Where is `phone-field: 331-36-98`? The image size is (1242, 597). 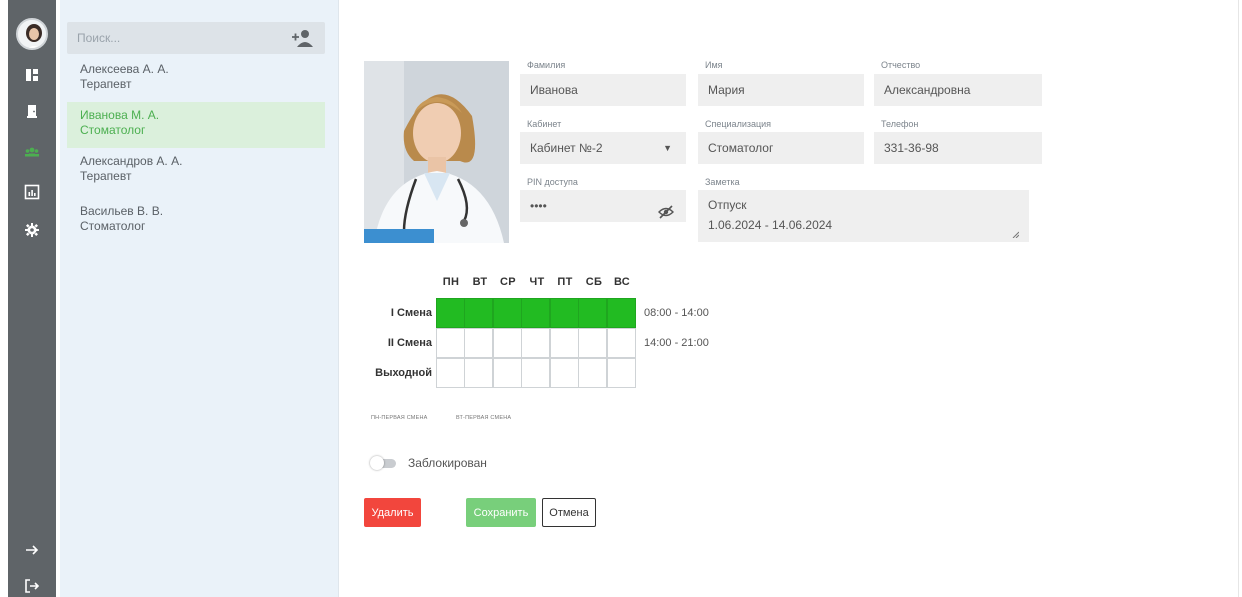 phone-field: 331-36-98 is located at coordinates (958, 148).